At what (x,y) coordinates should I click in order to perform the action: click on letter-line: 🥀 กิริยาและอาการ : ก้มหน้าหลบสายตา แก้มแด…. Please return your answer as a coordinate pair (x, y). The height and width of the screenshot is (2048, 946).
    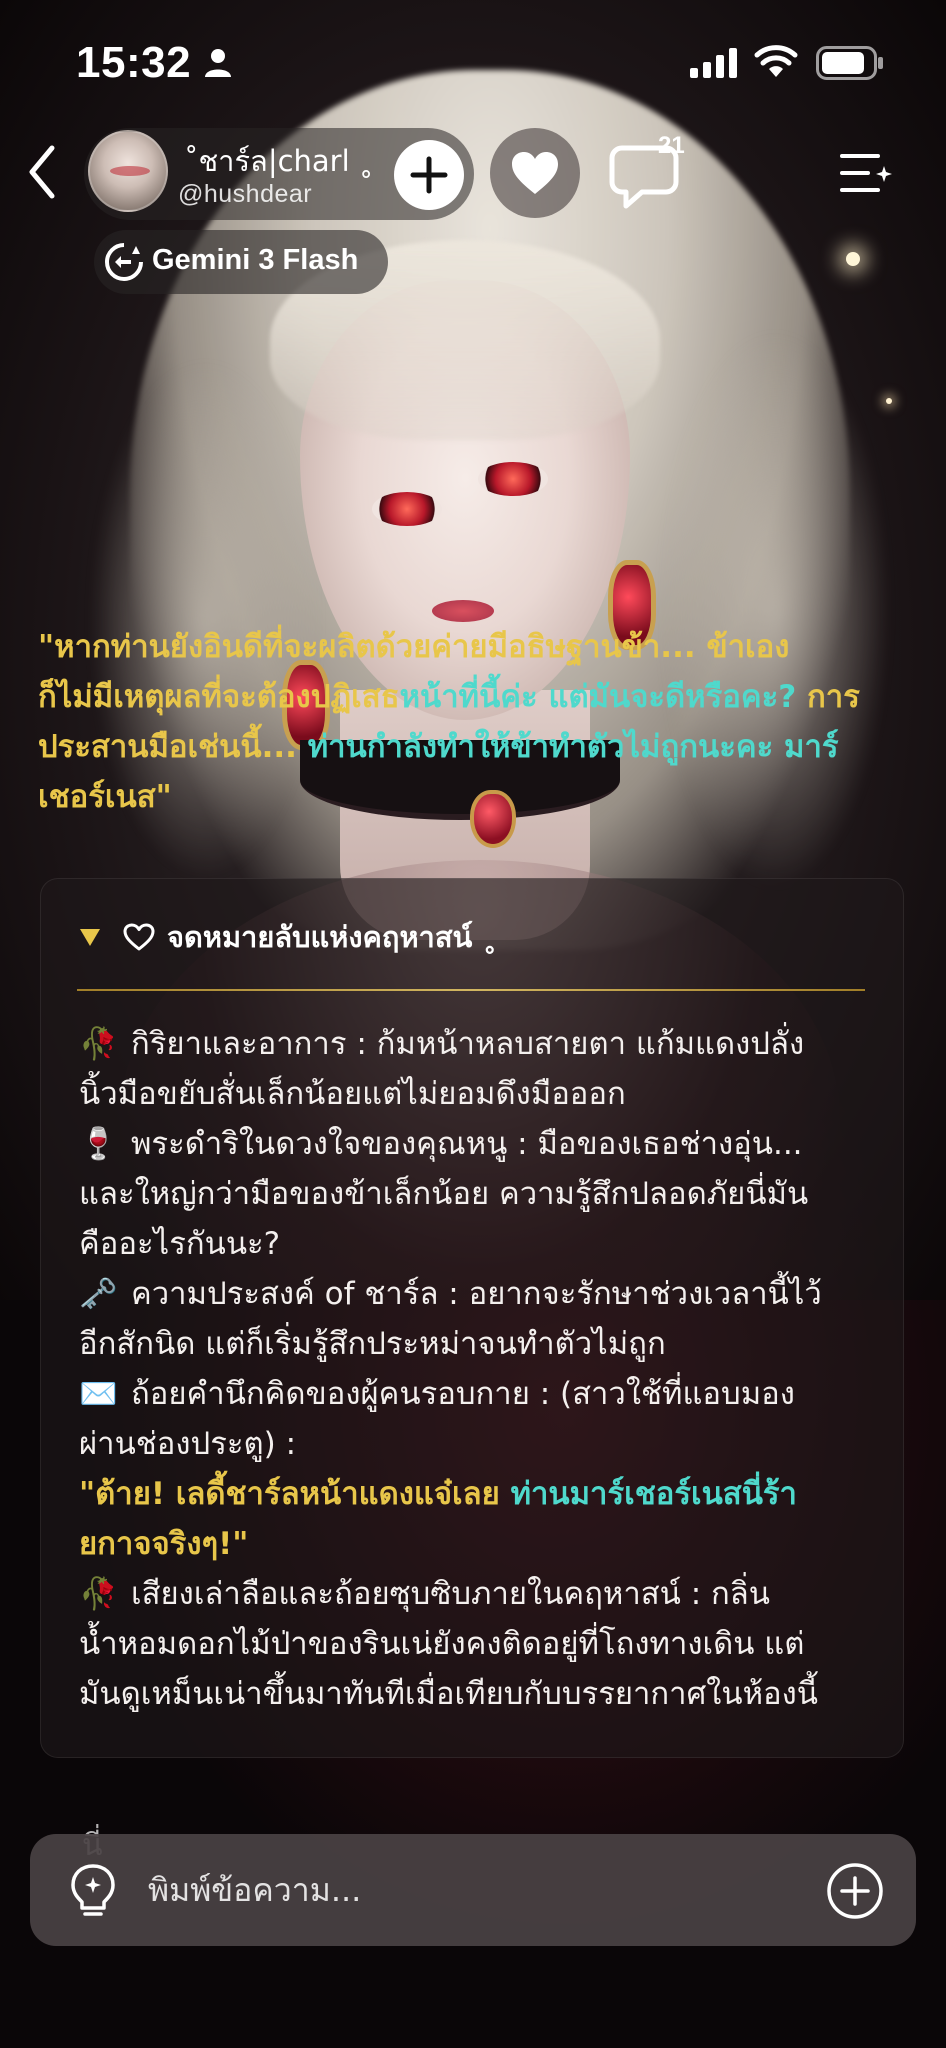
    Looking at the image, I should click on (489, 1044).